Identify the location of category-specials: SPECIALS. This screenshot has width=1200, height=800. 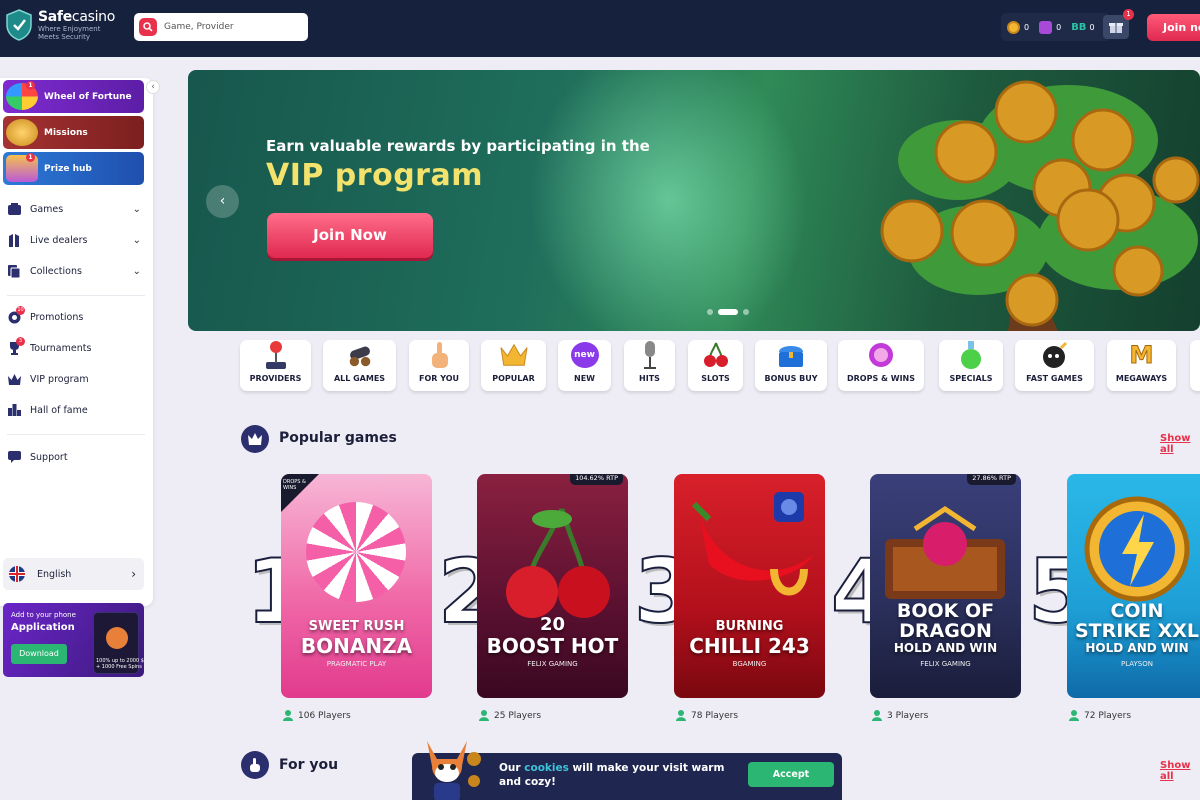
(971, 365).